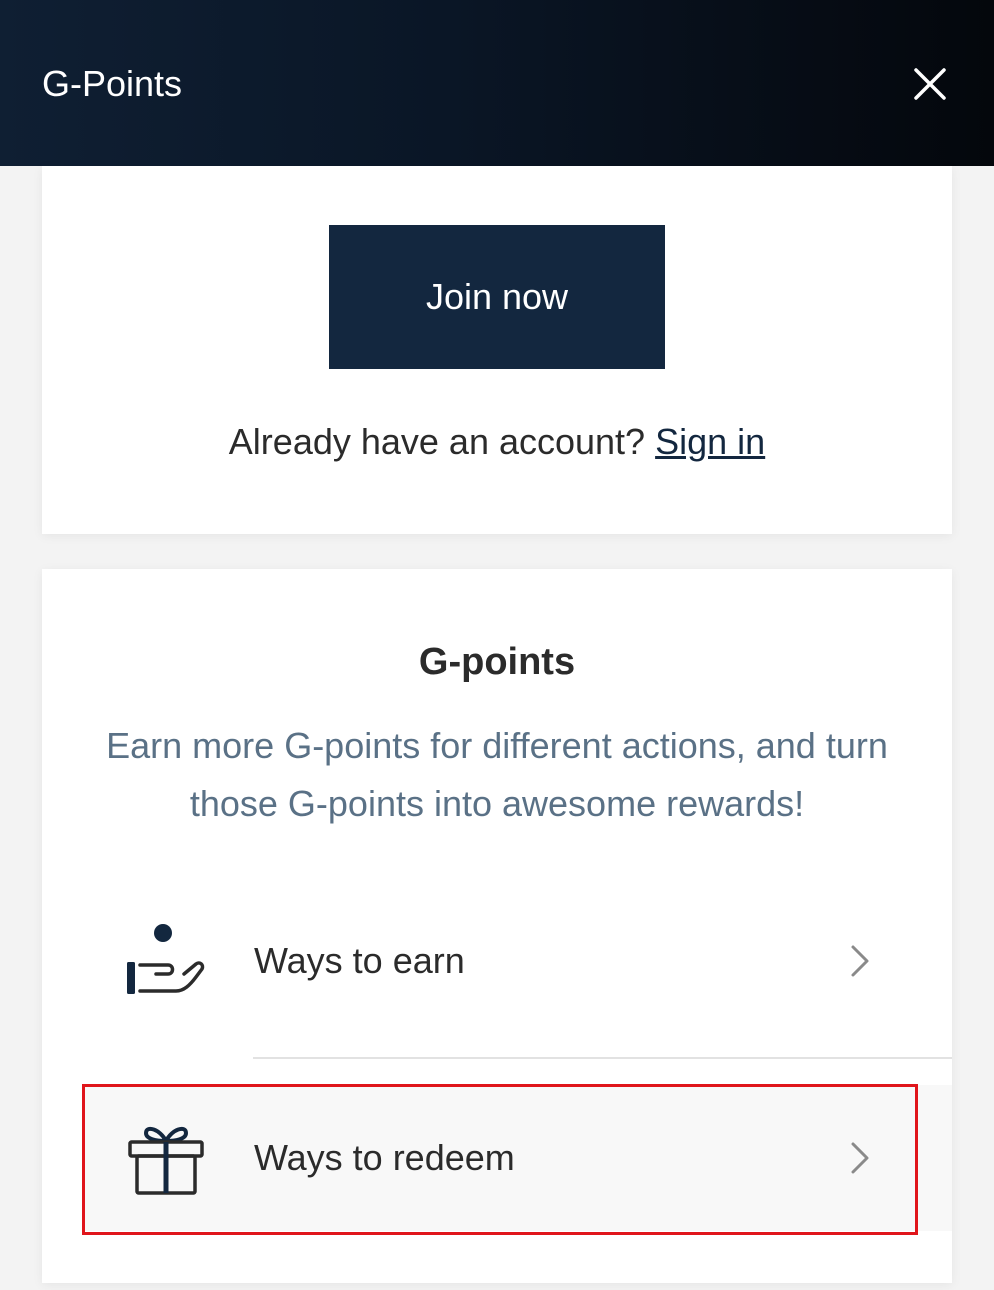  What do you see at coordinates (359, 960) in the screenshot?
I see `ways-to-earn-label: Ways to earn` at bounding box center [359, 960].